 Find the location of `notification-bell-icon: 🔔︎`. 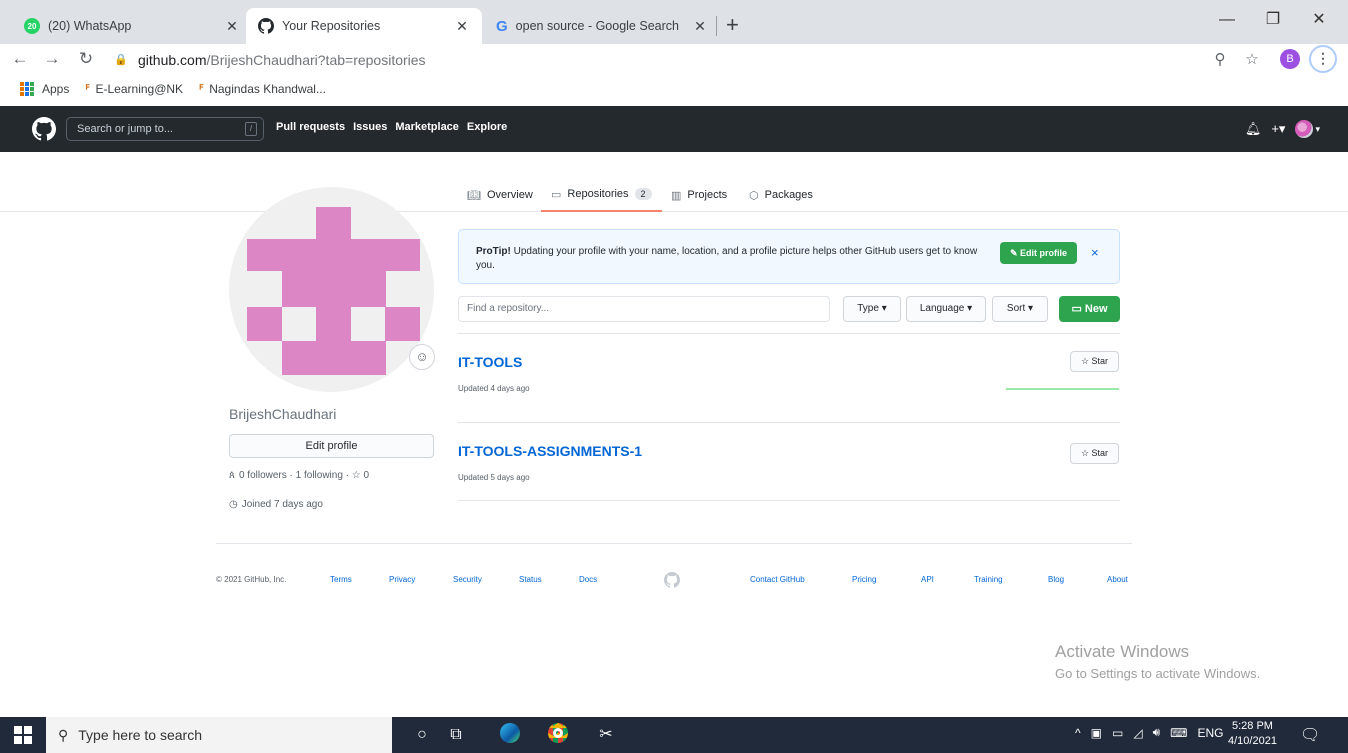

notification-bell-icon: 🔔︎ is located at coordinates (1253, 129).